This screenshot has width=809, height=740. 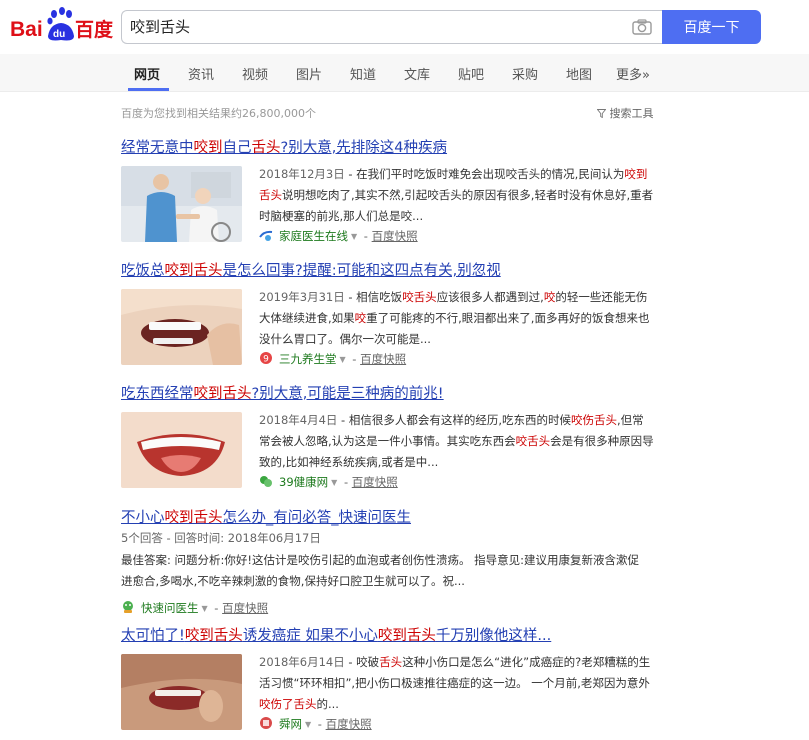 What do you see at coordinates (62, 25) in the screenshot?
I see `baidu-logo: Bai du 百度` at bounding box center [62, 25].